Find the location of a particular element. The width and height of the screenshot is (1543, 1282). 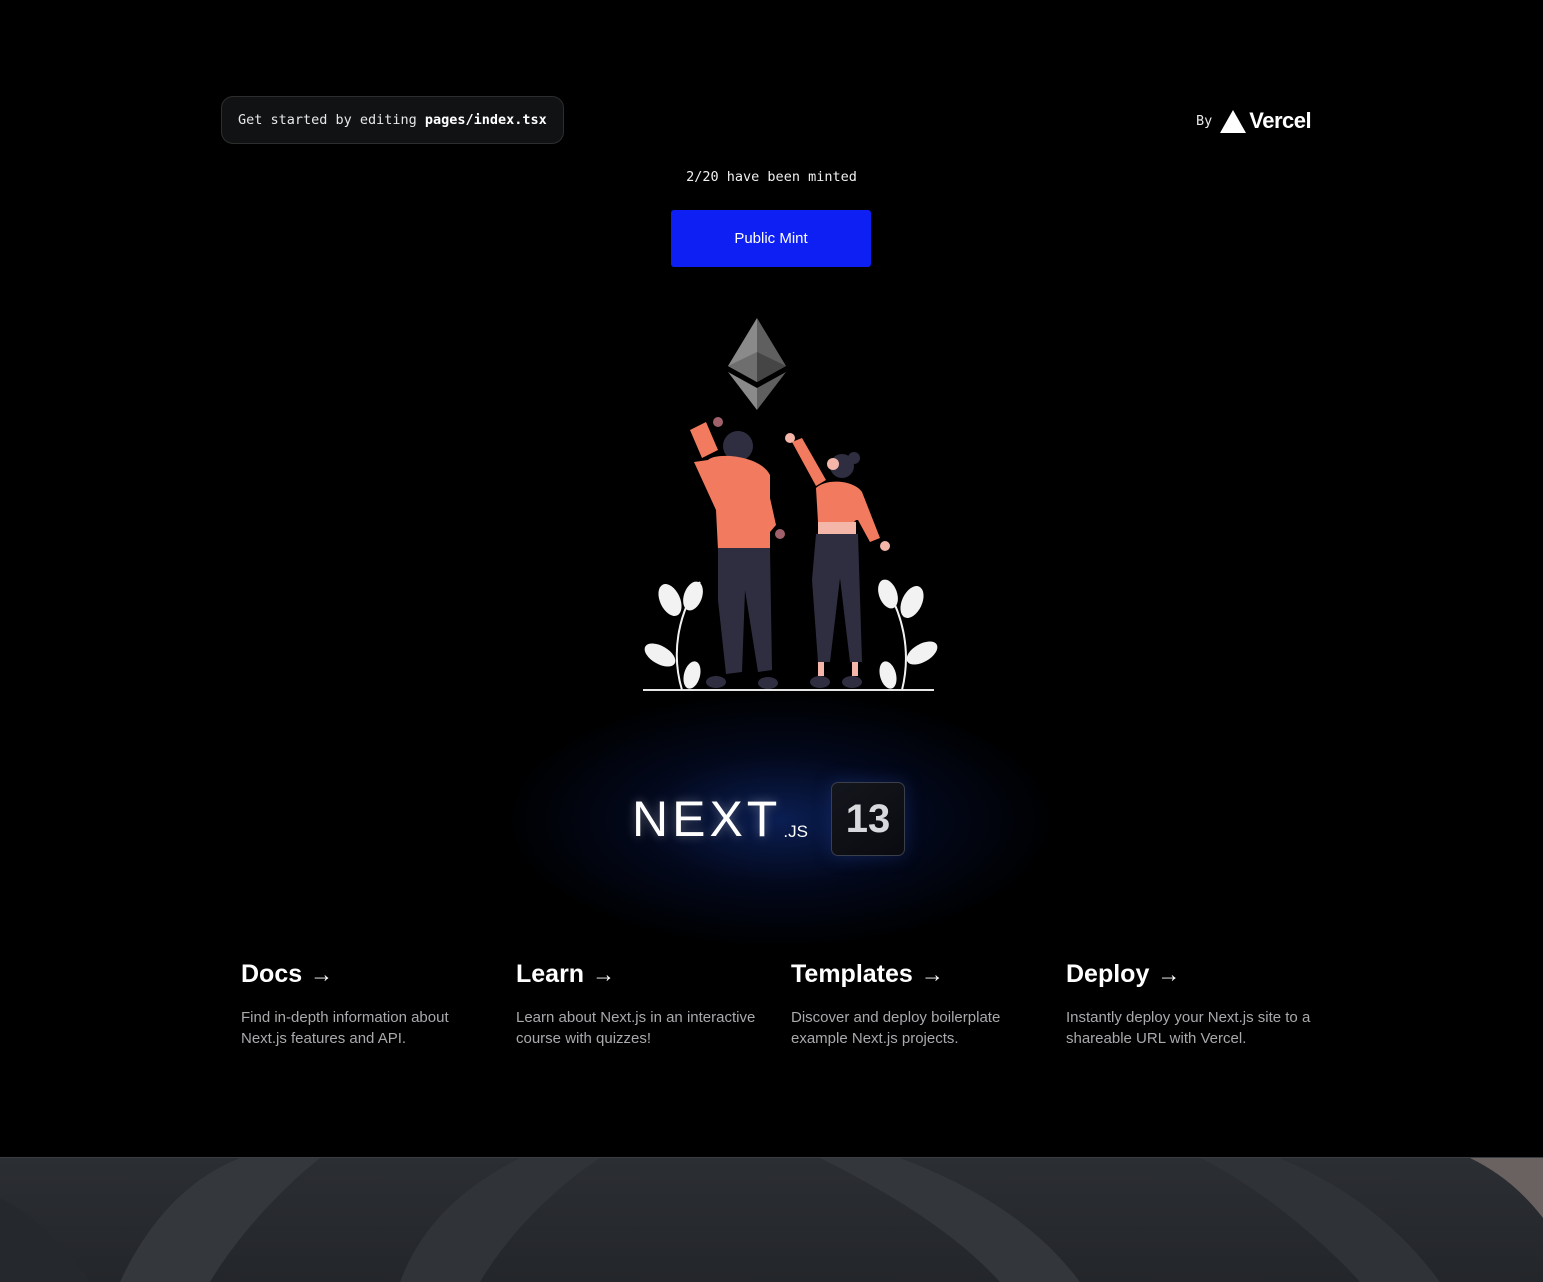

card-title-text: Learn is located at coordinates (550, 974).